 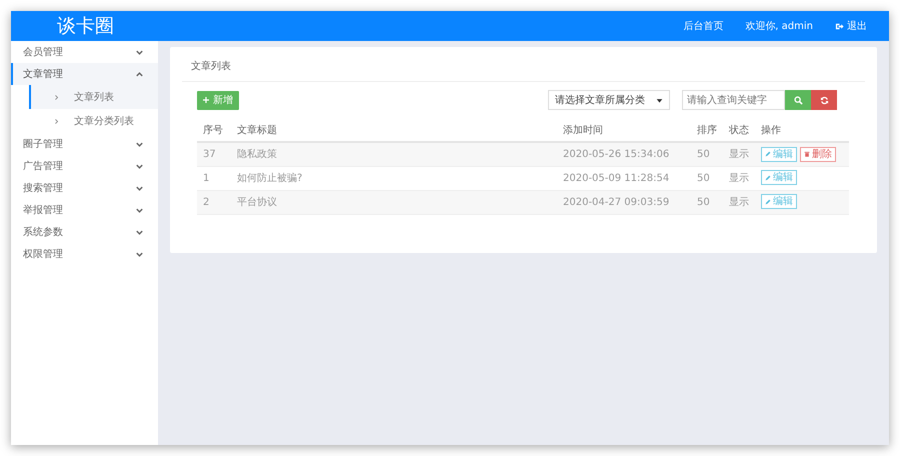 I want to click on table-cell: 2020-04-27 09:03:59, so click(x=624, y=202).